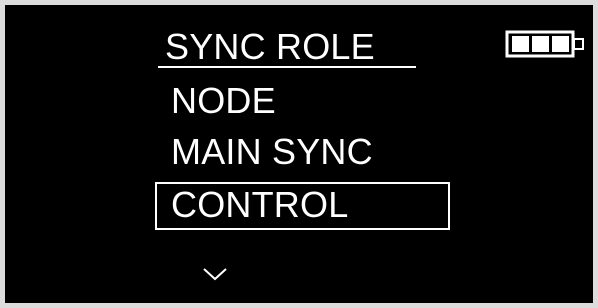  Describe the element at coordinates (287, 67) in the screenshot. I see `title-underline` at that location.